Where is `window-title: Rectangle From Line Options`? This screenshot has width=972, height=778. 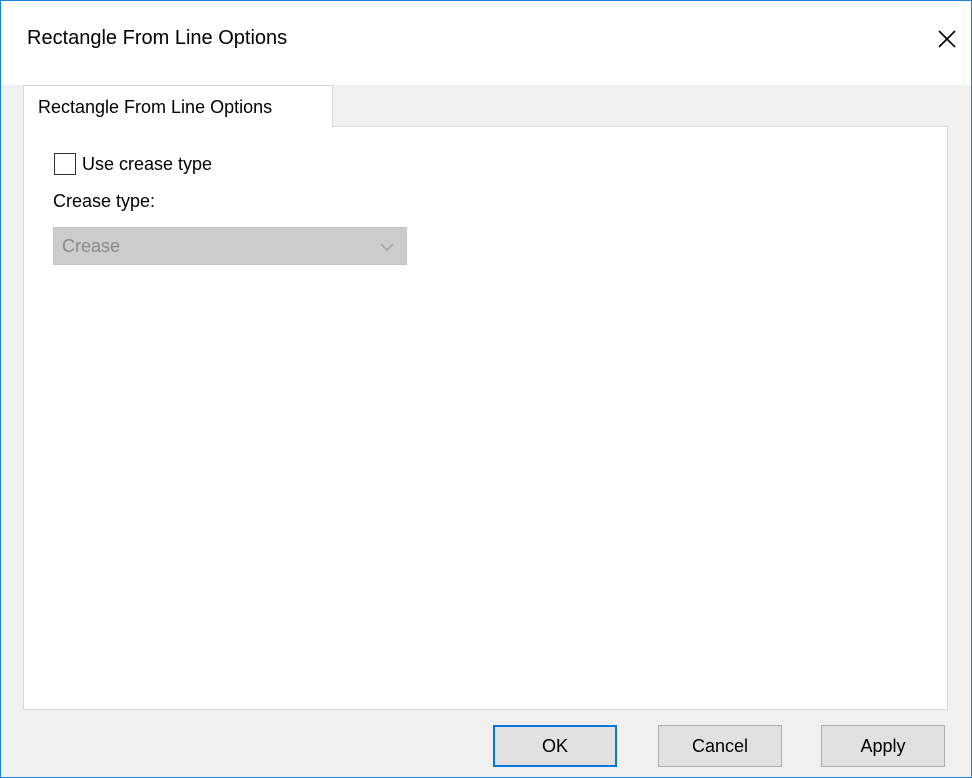
window-title: Rectangle From Line Options is located at coordinates (157, 38).